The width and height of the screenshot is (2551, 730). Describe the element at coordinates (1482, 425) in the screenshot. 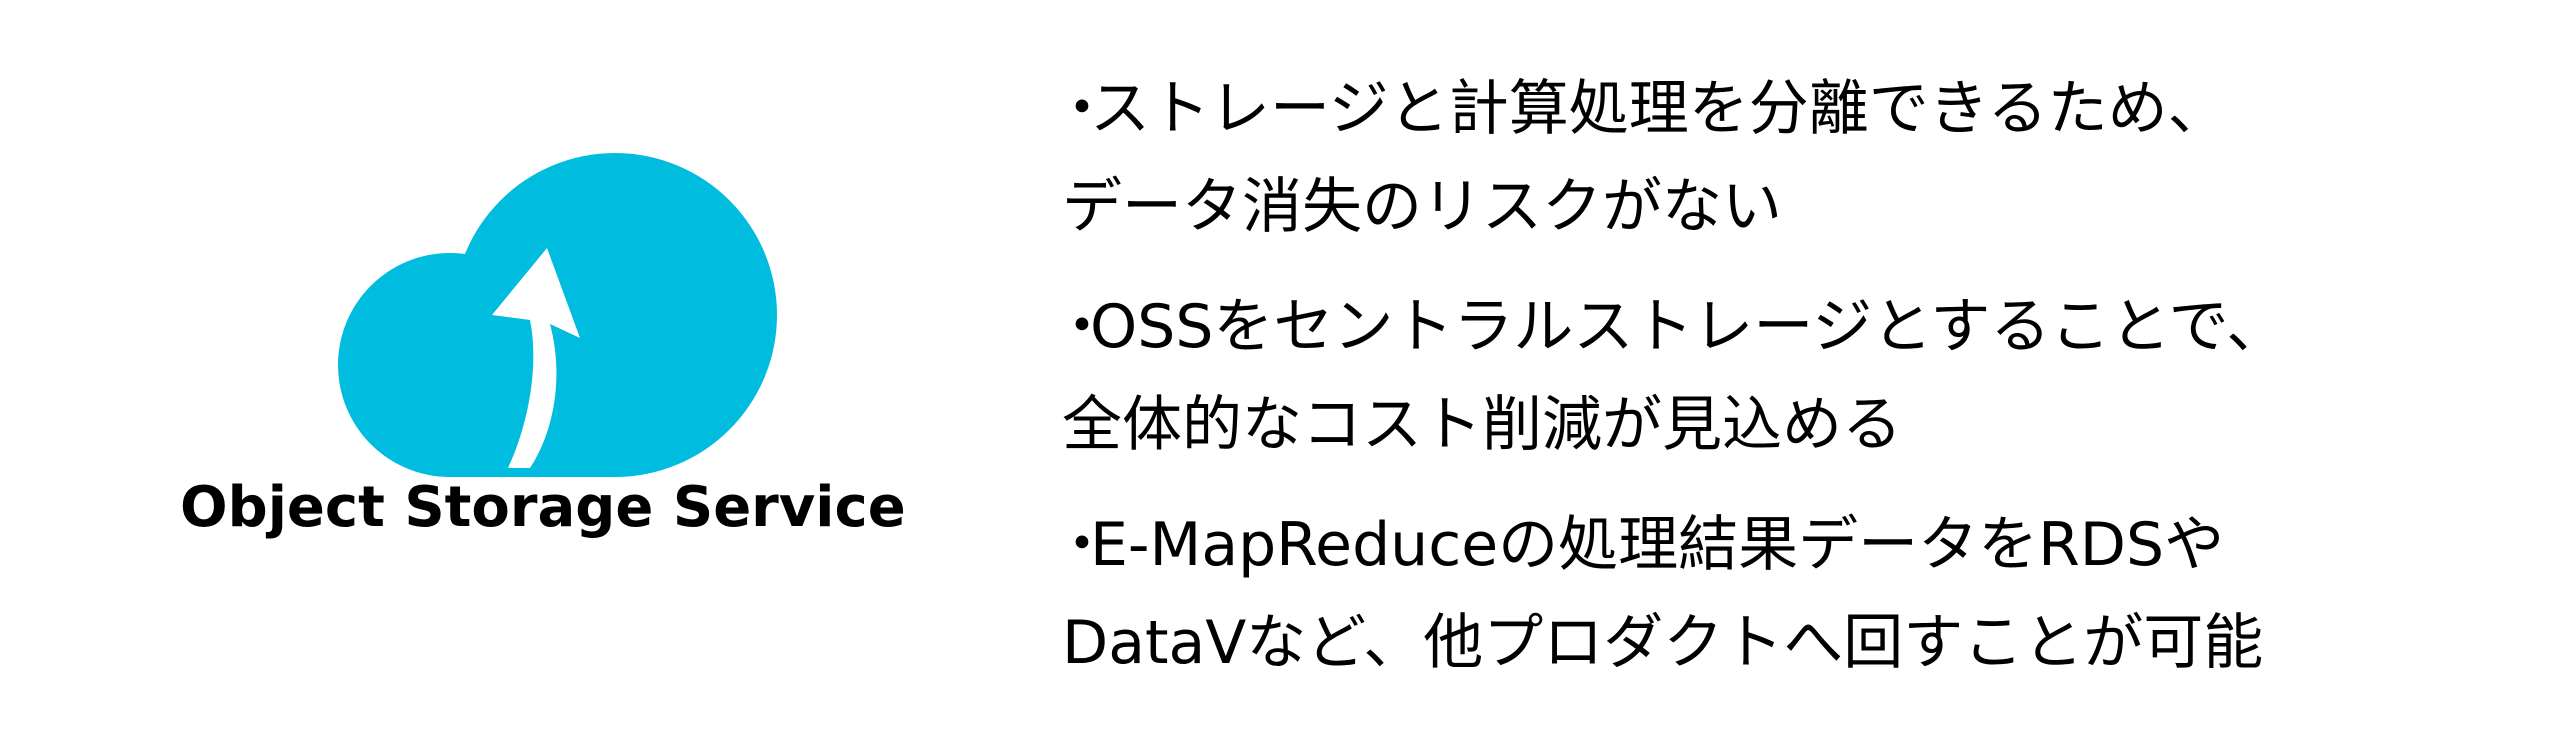

I see `feature-line: 全体的なコスト削減が見込める` at that location.